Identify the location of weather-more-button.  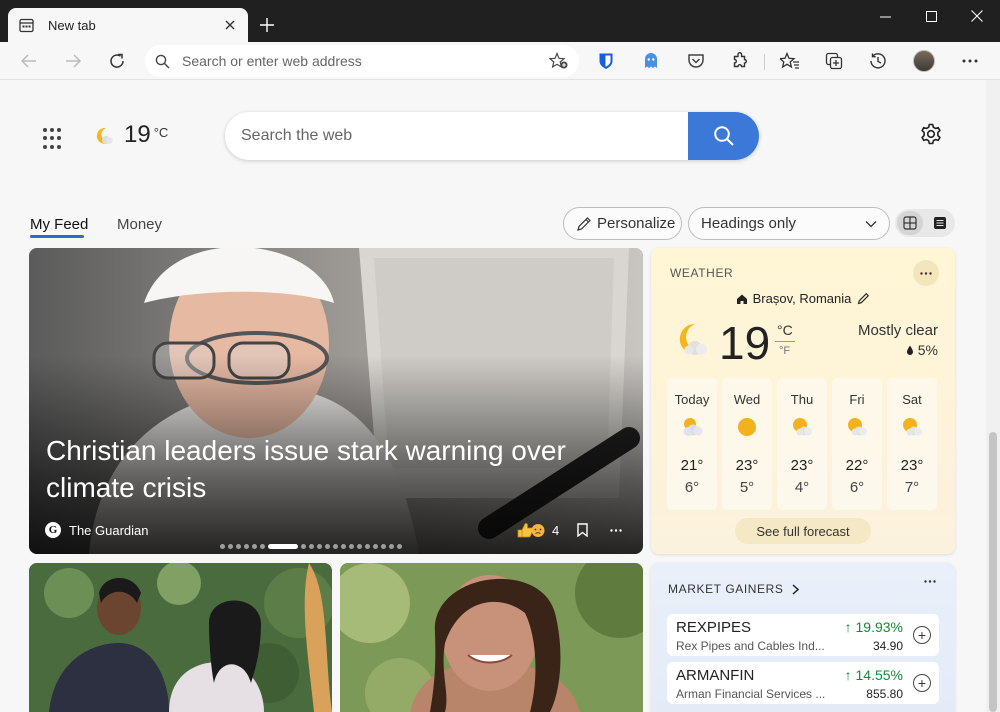
(926, 273).